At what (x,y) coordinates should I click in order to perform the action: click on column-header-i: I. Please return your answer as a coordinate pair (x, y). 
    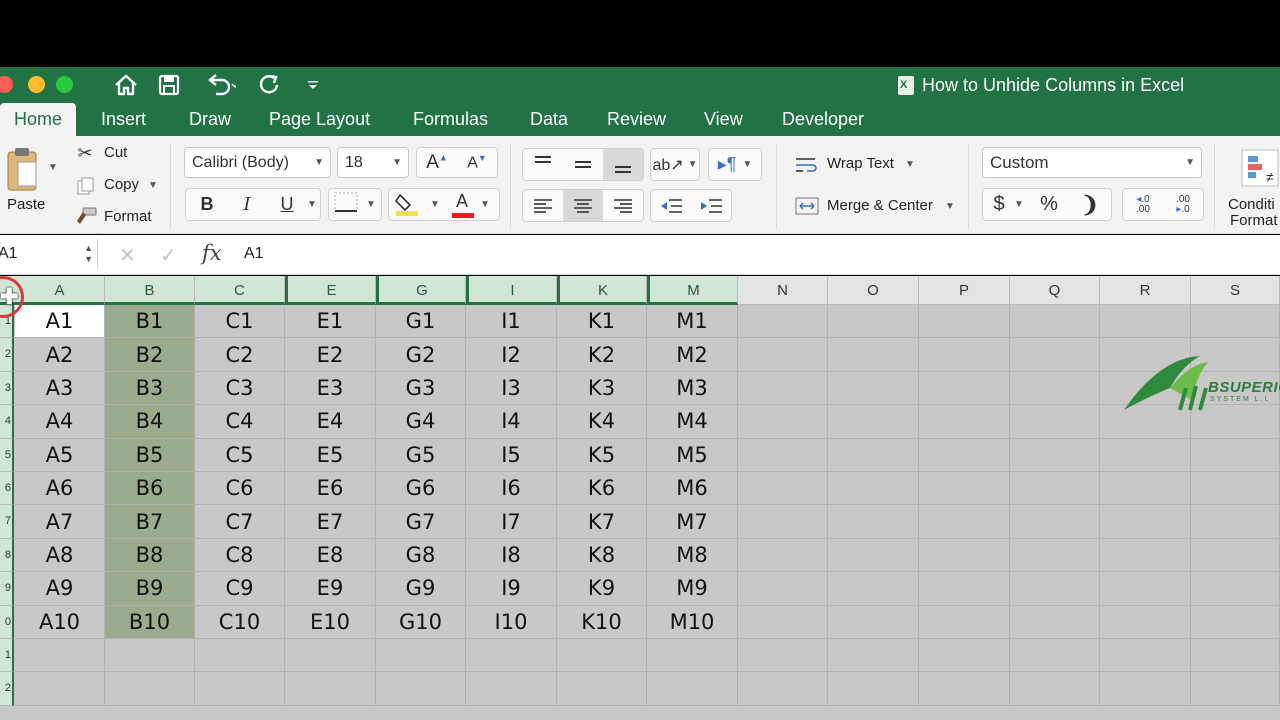
    Looking at the image, I should click on (511, 290).